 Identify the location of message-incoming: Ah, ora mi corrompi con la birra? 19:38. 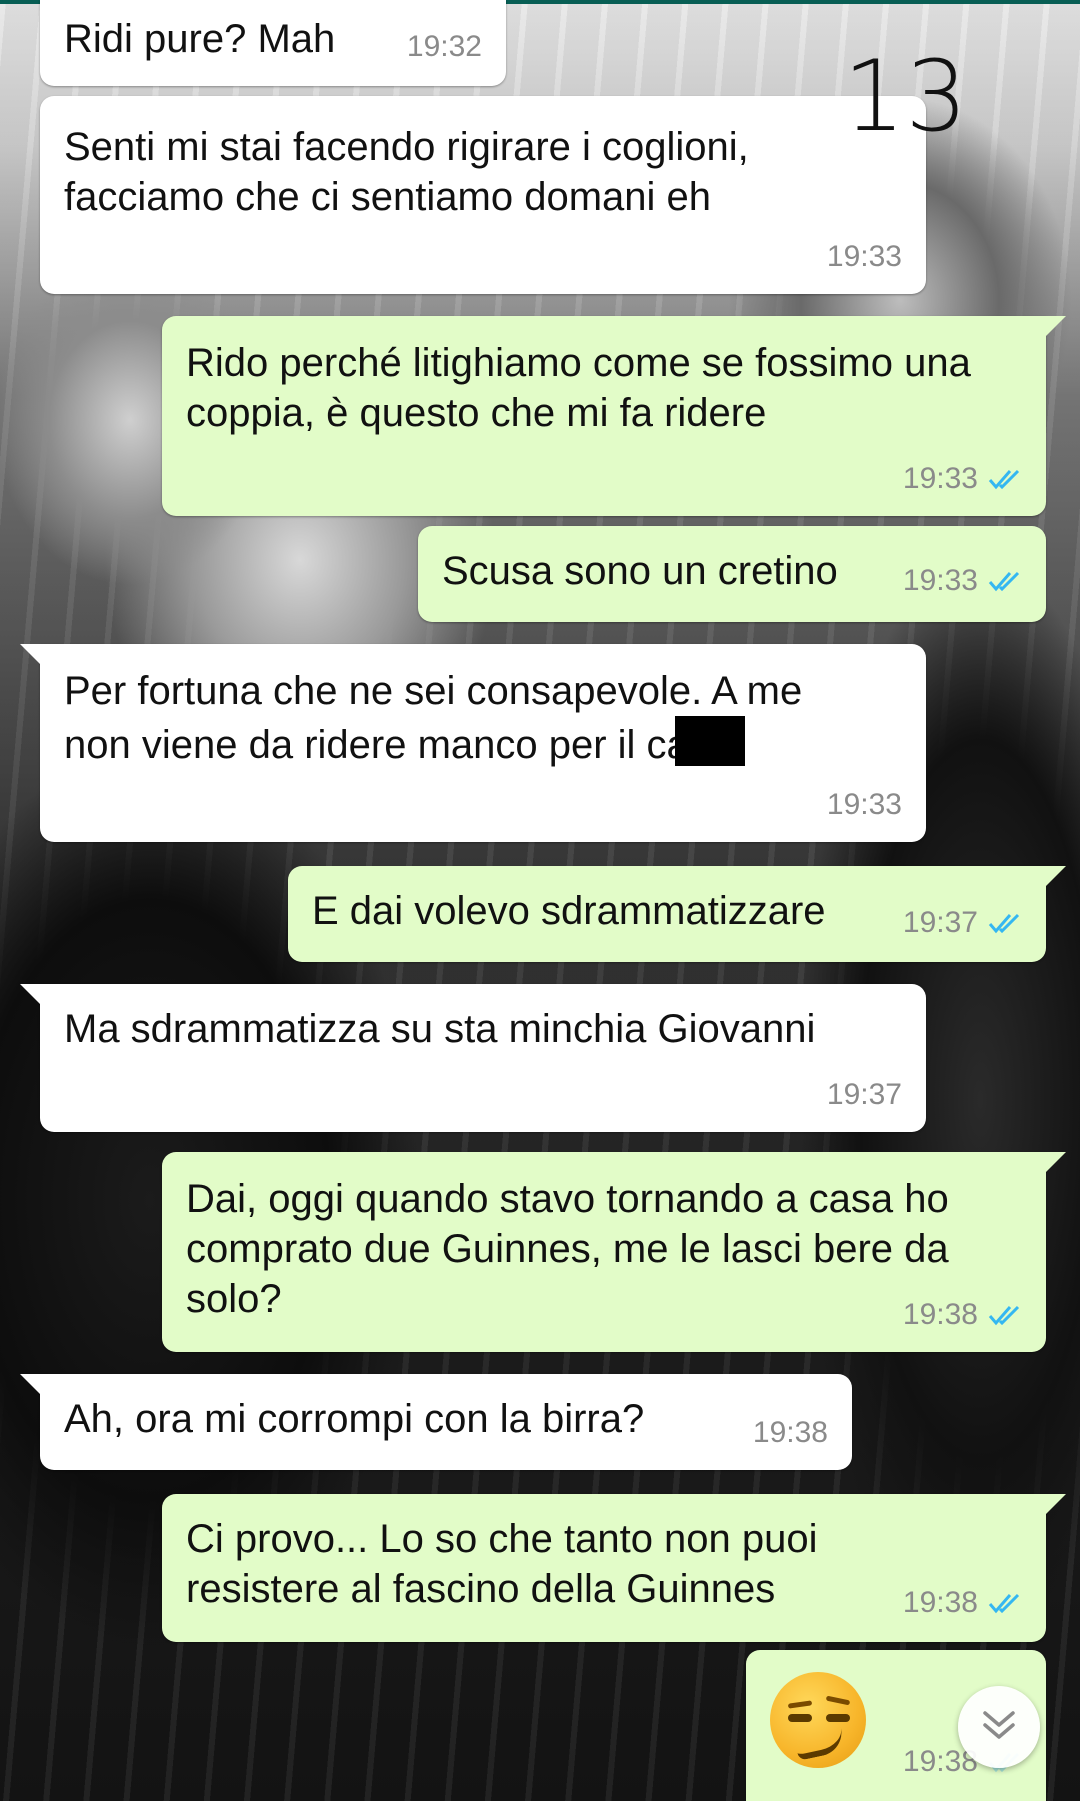
(436, 1422).